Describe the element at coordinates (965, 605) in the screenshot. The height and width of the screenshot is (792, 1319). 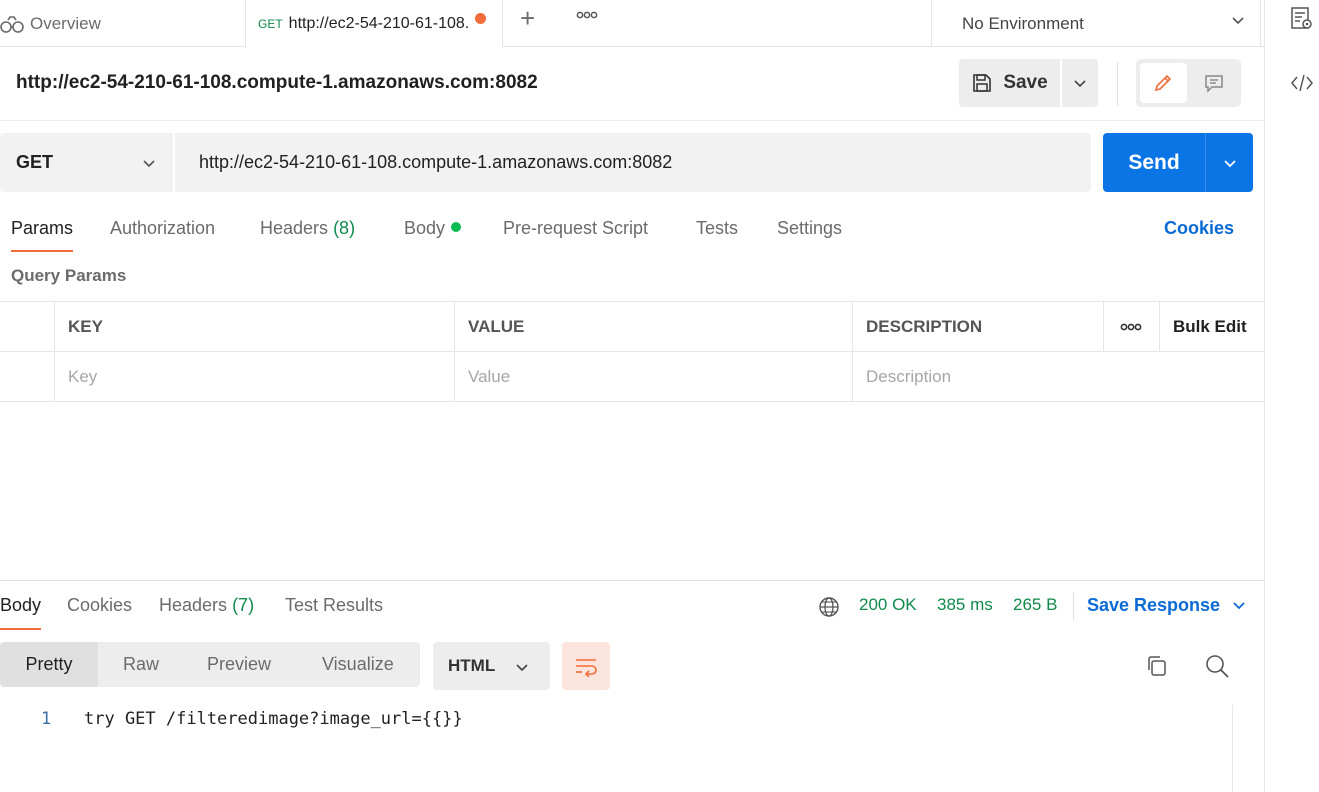
I see `response-time: 385 ms` at that location.